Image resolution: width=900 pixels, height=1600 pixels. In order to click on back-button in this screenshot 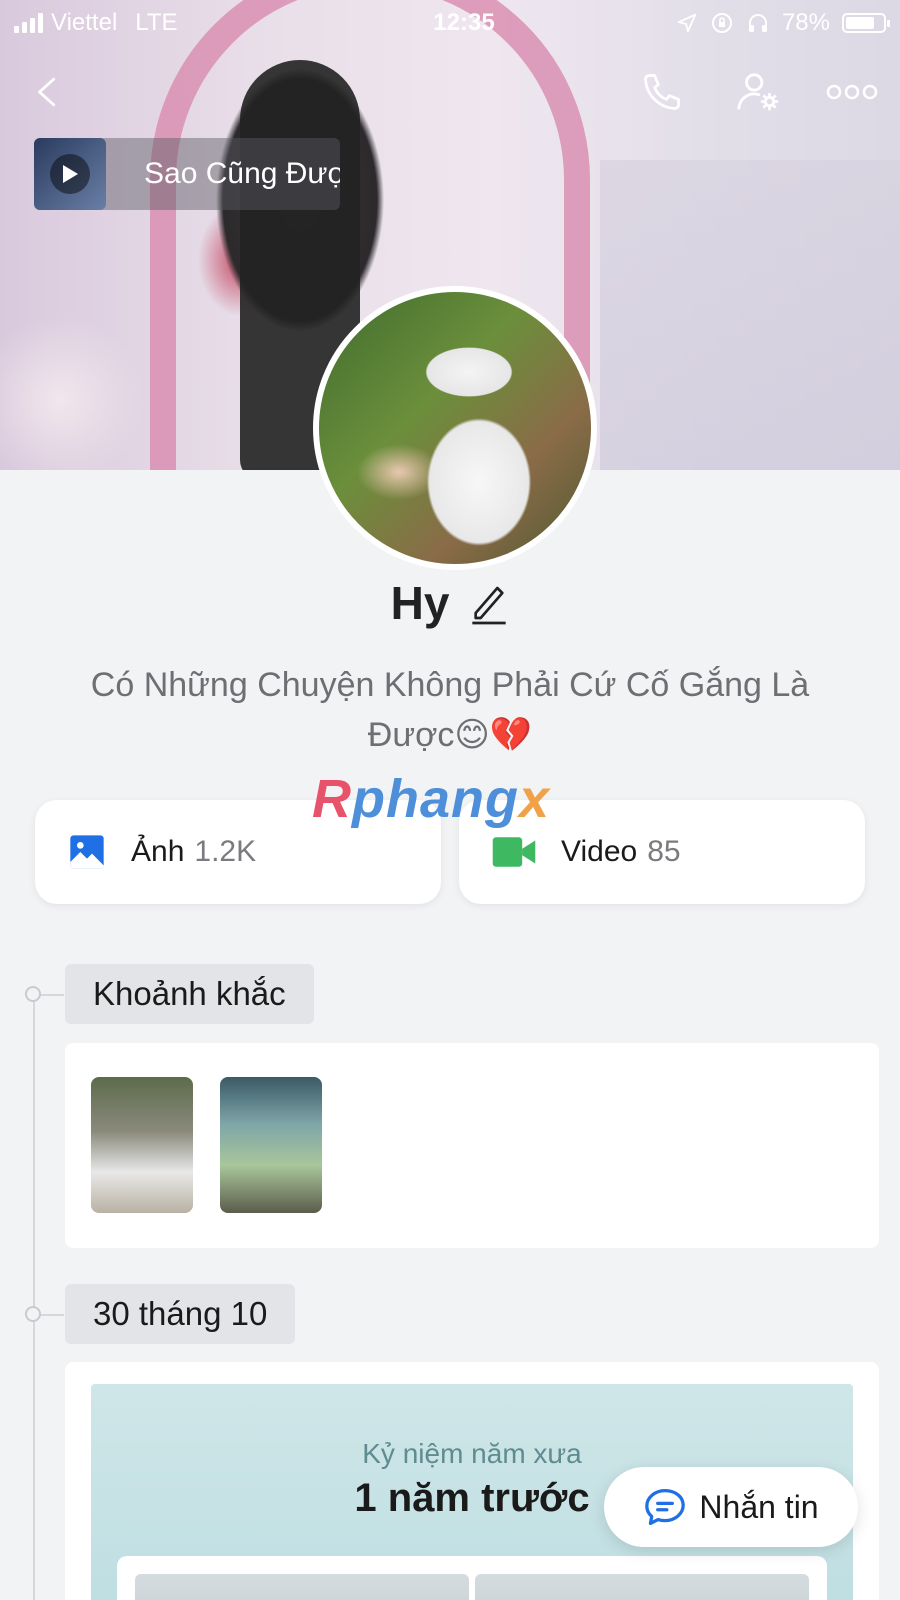, I will do `click(48, 92)`.